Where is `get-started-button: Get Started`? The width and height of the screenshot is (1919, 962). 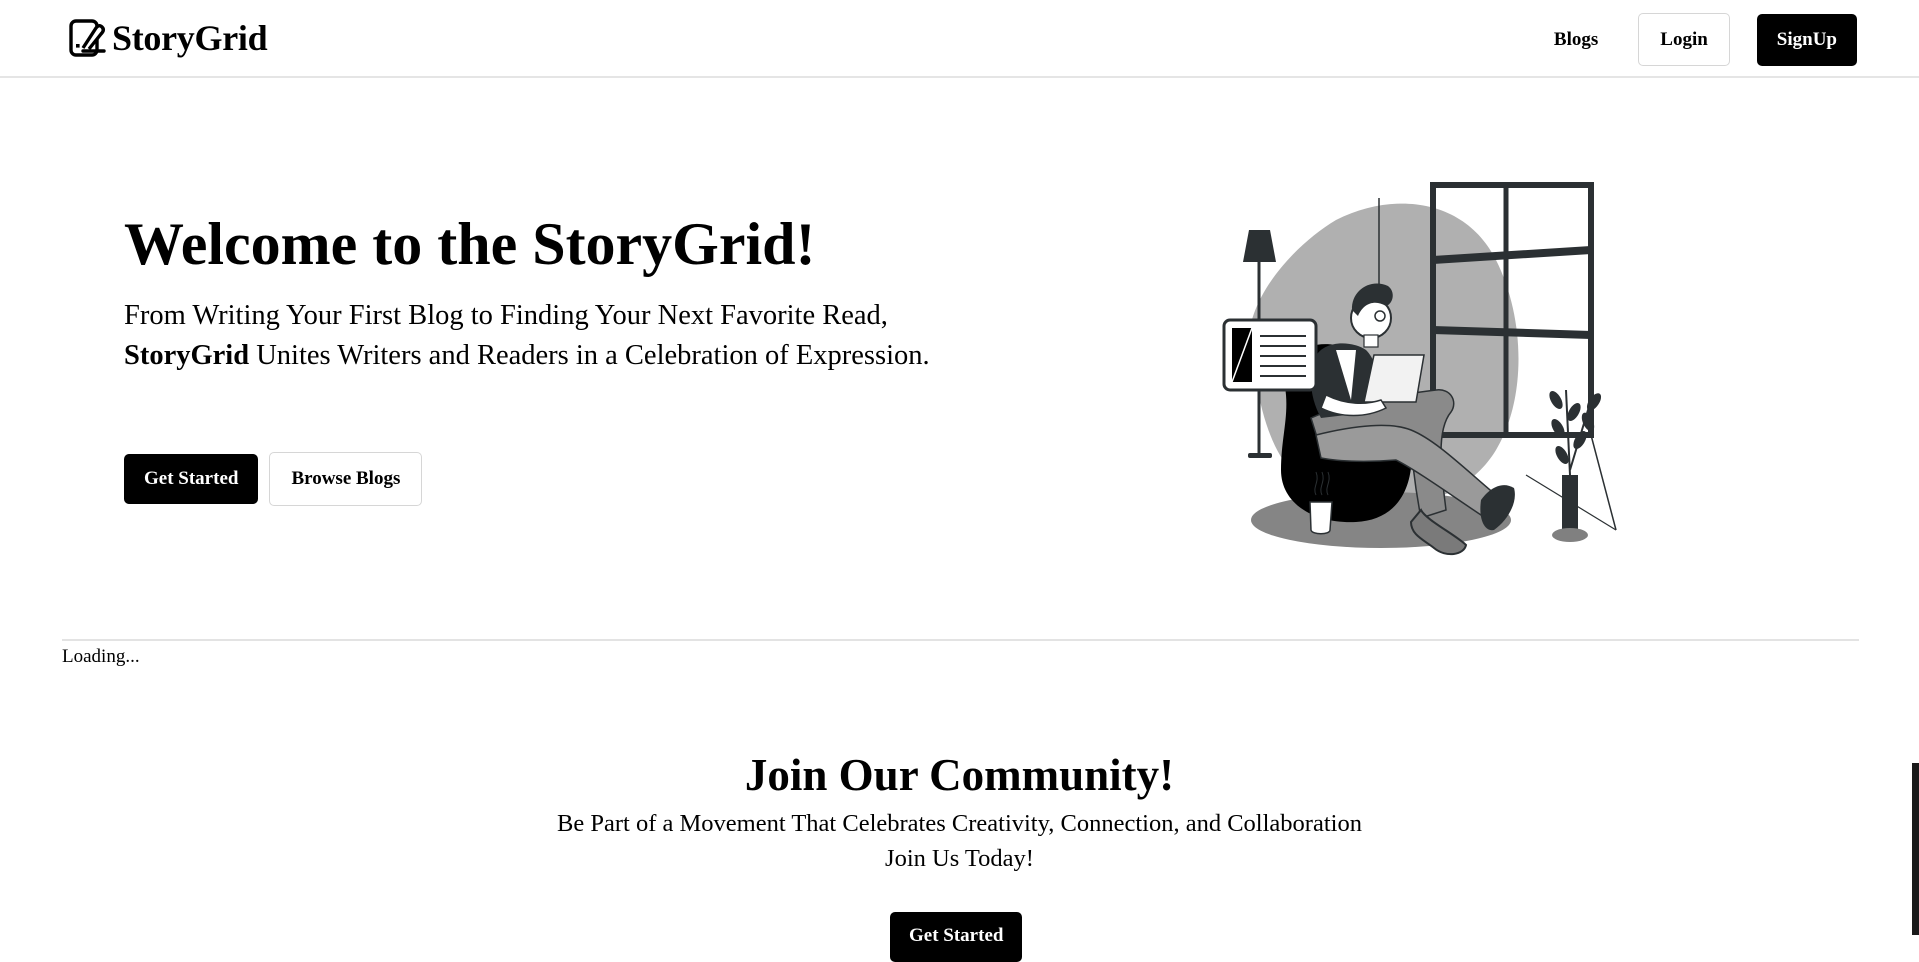
get-started-button: Get Started is located at coordinates (191, 479).